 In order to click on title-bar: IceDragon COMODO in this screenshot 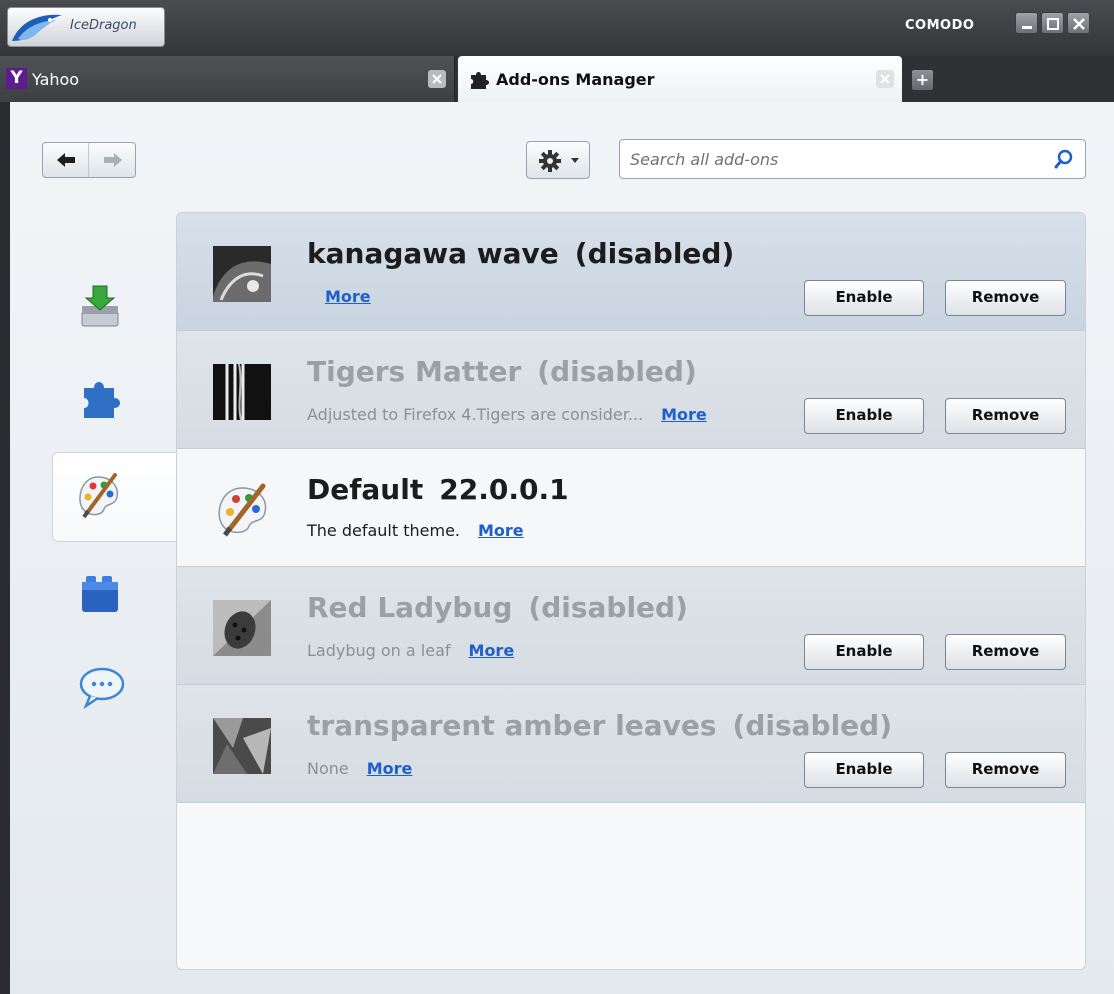, I will do `click(557, 28)`.